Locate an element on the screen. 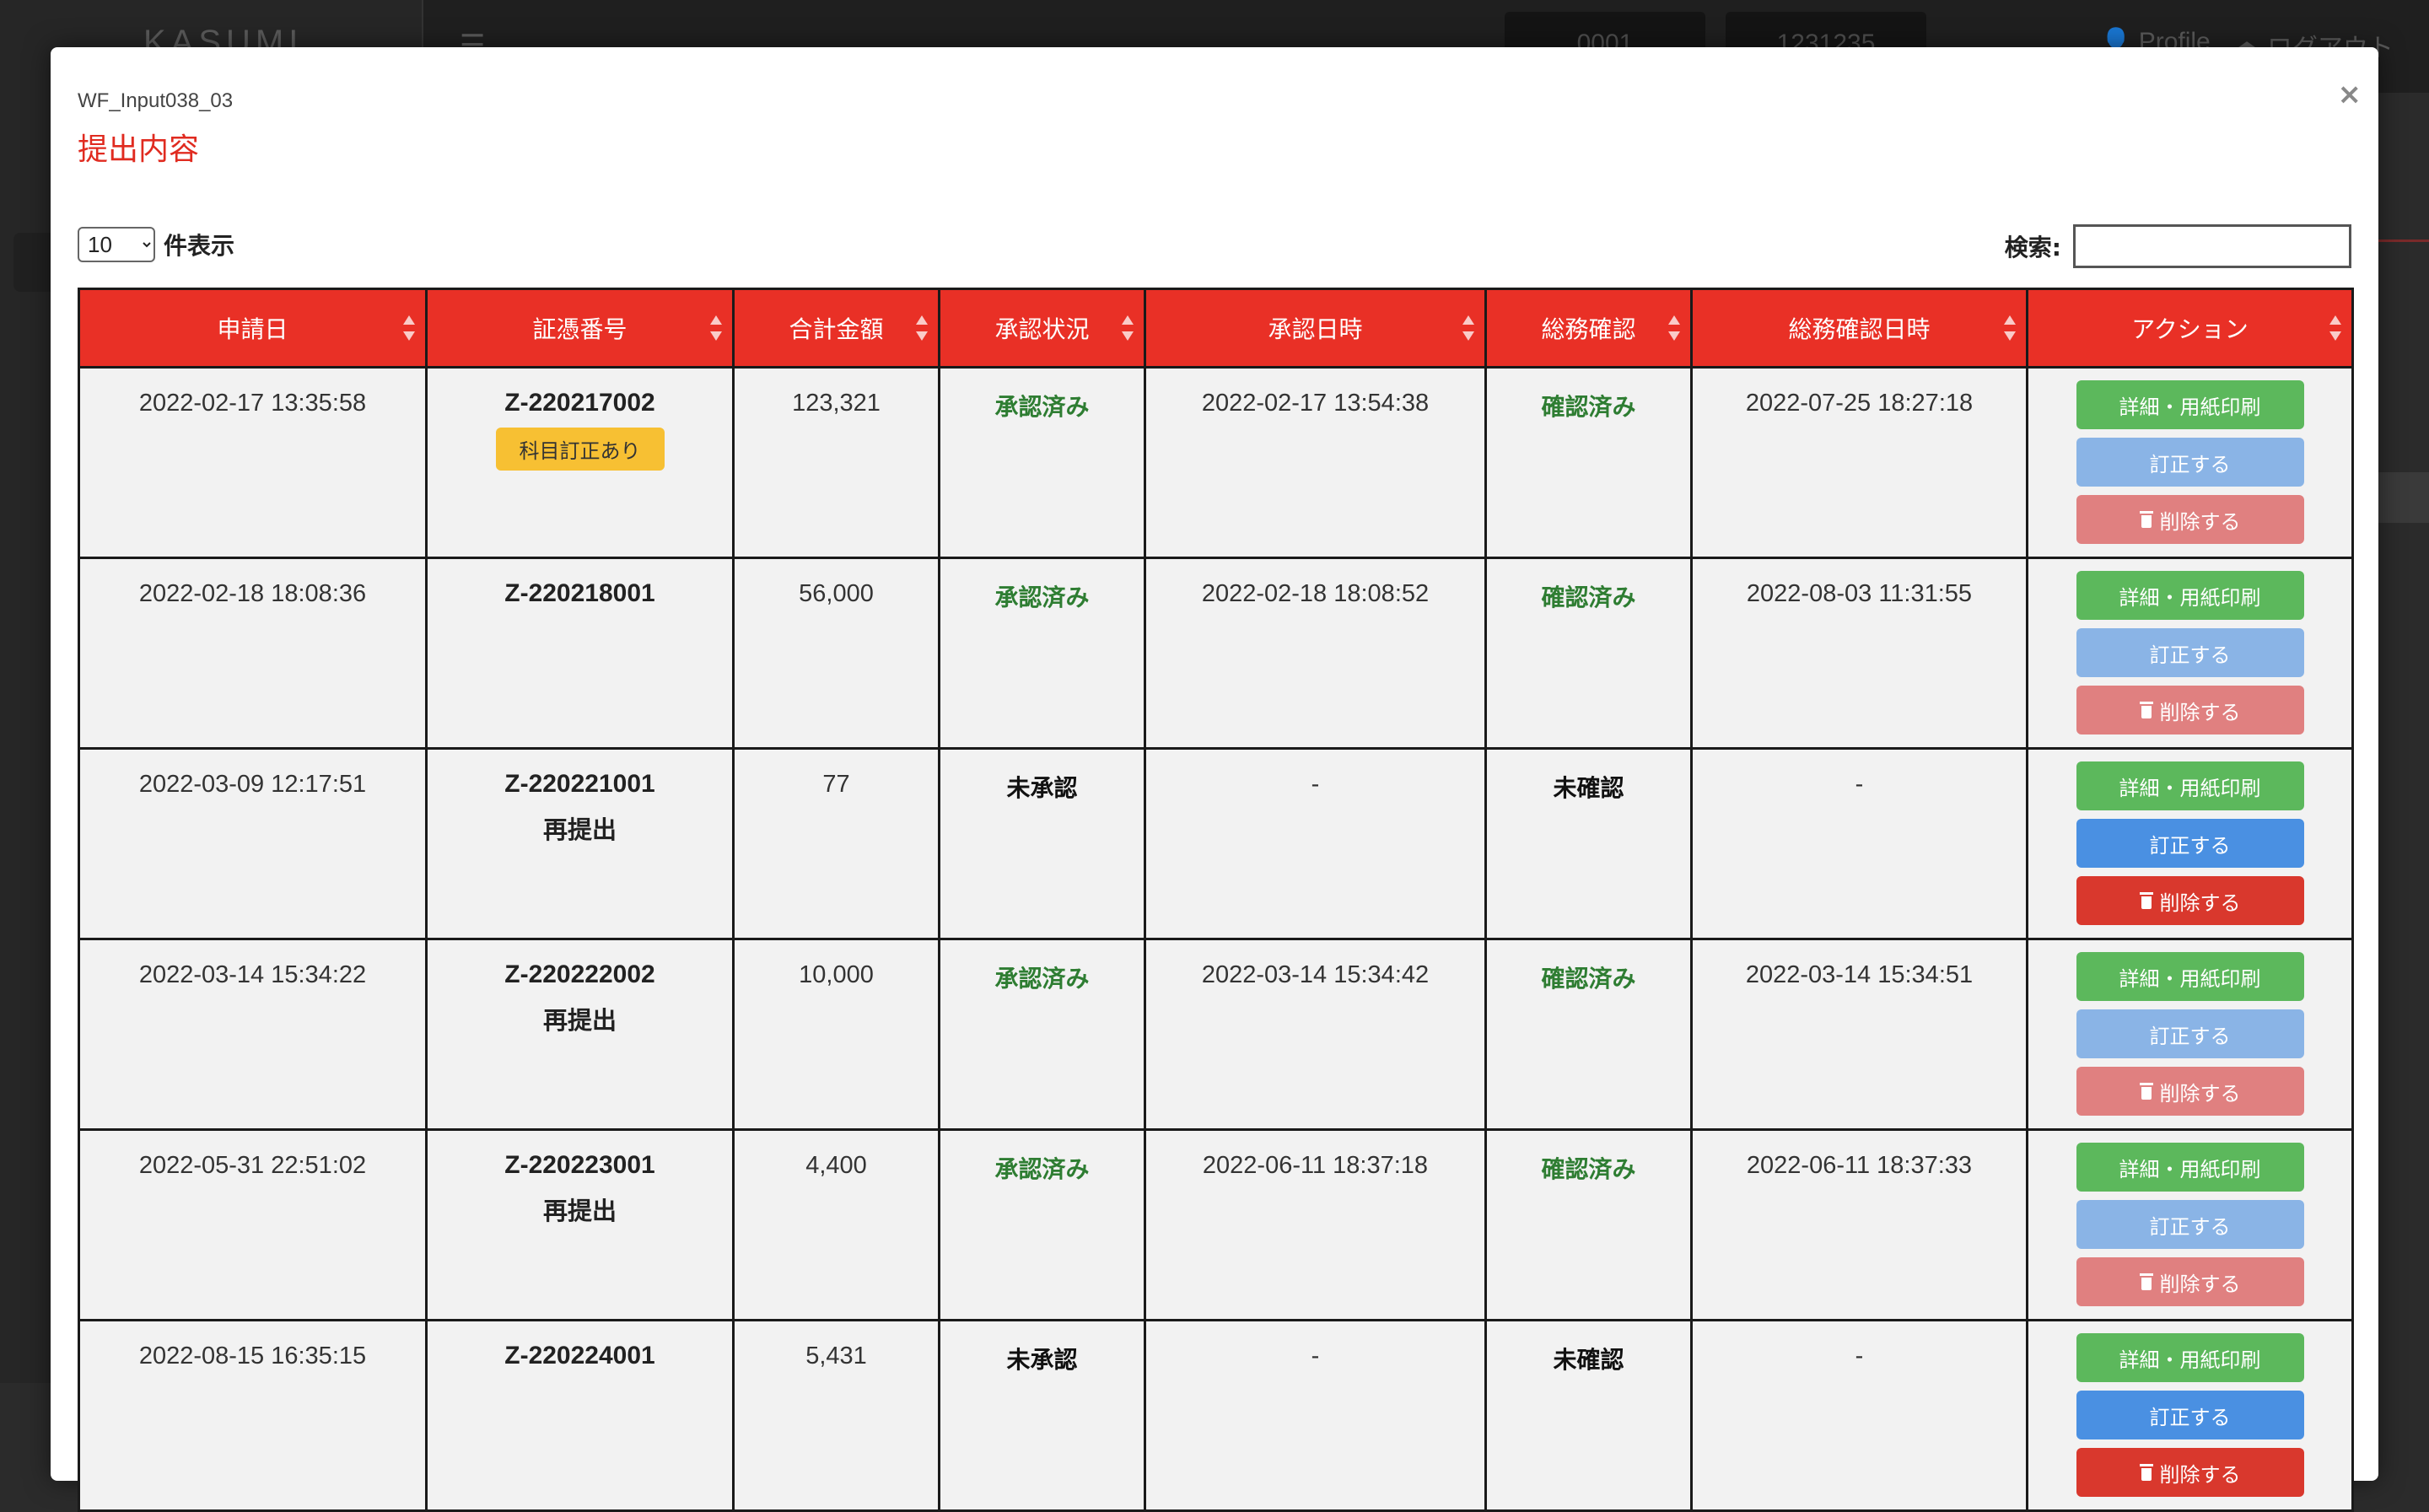 This screenshot has width=2429, height=1512. header-label: アクション is located at coordinates (2190, 329).